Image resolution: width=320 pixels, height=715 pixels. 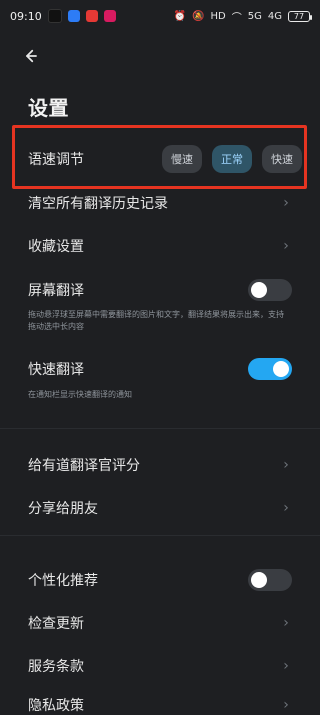 What do you see at coordinates (56, 291) in the screenshot?
I see `screen-translate-label: 屏幕翻译` at bounding box center [56, 291].